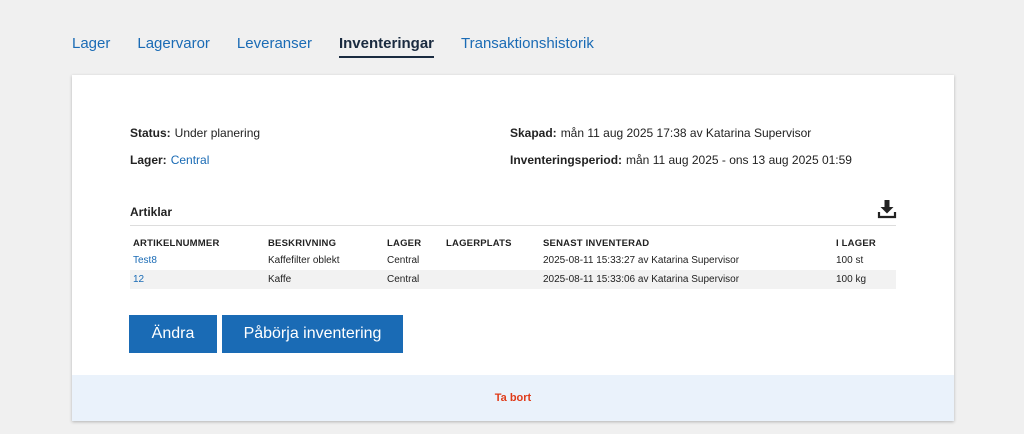  What do you see at coordinates (217, 133) in the screenshot?
I see `status-value: Under planering` at bounding box center [217, 133].